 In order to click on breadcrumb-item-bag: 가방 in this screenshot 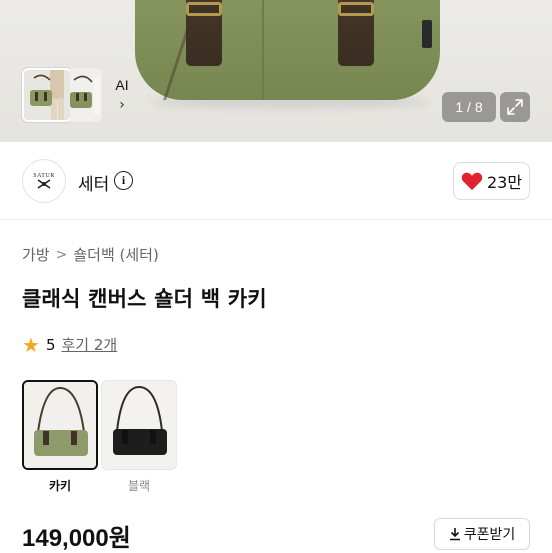, I will do `click(36, 254)`.